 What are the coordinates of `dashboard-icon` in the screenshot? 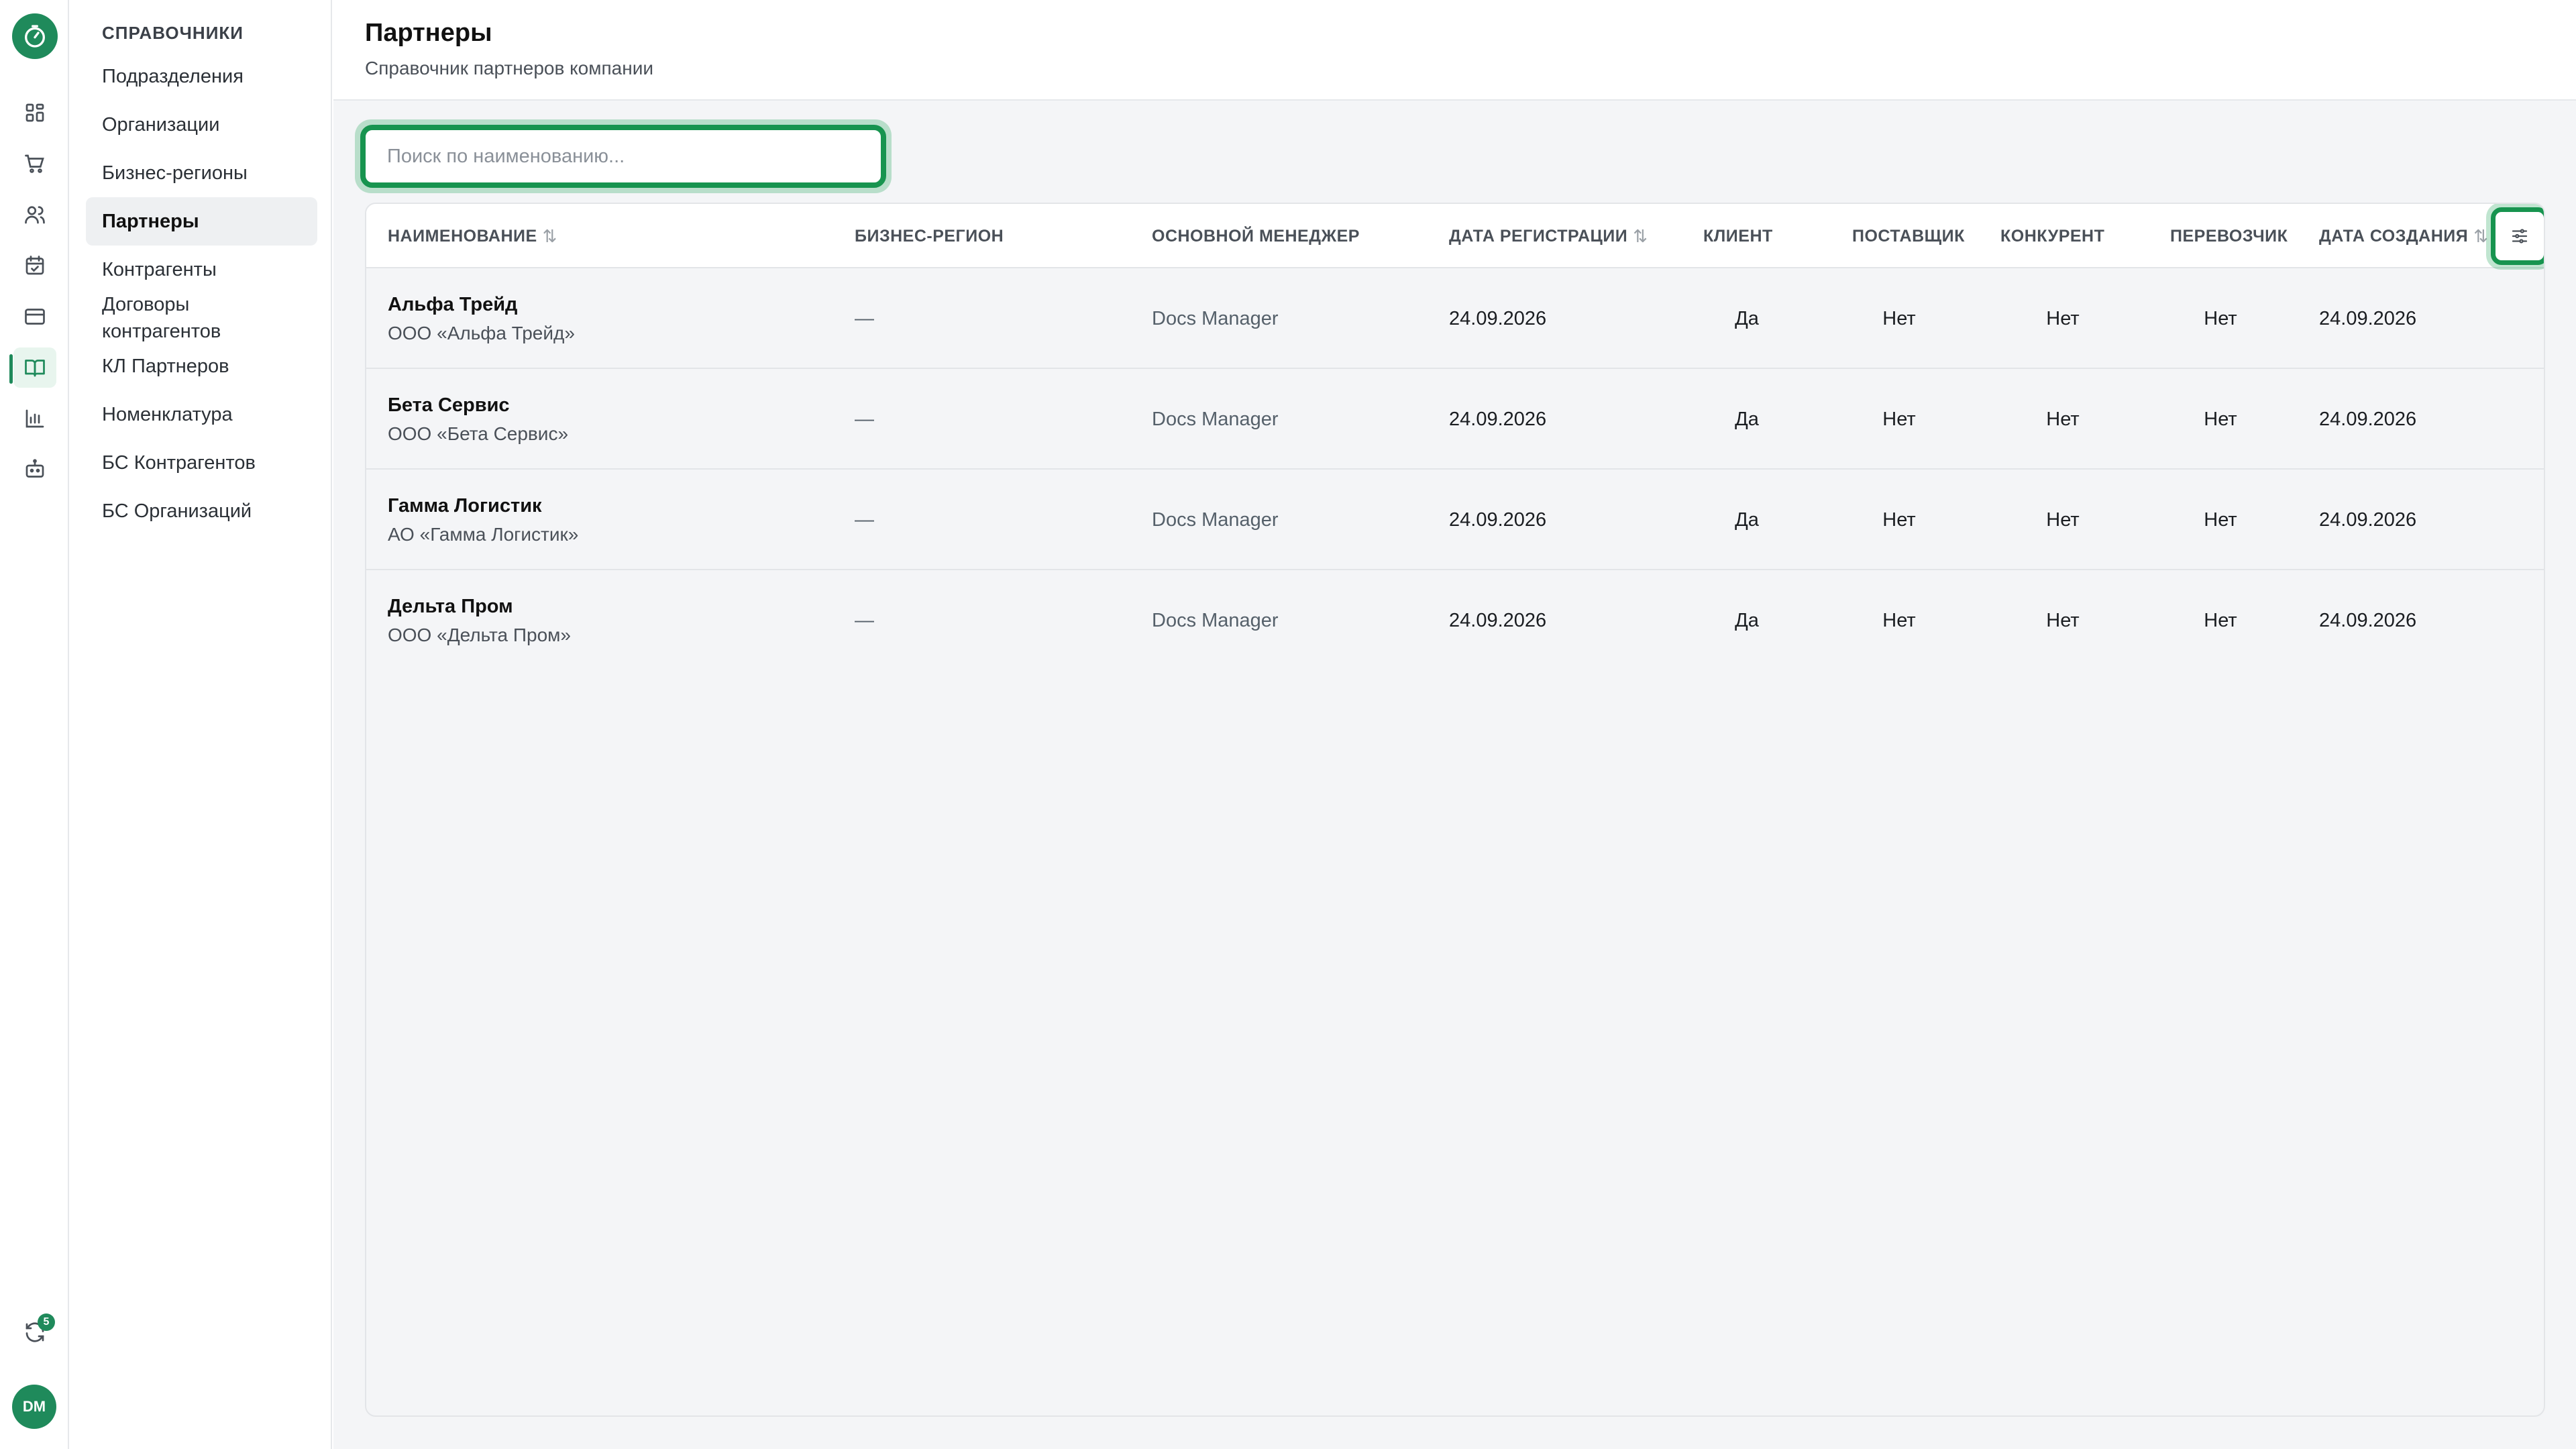 It's located at (35, 113).